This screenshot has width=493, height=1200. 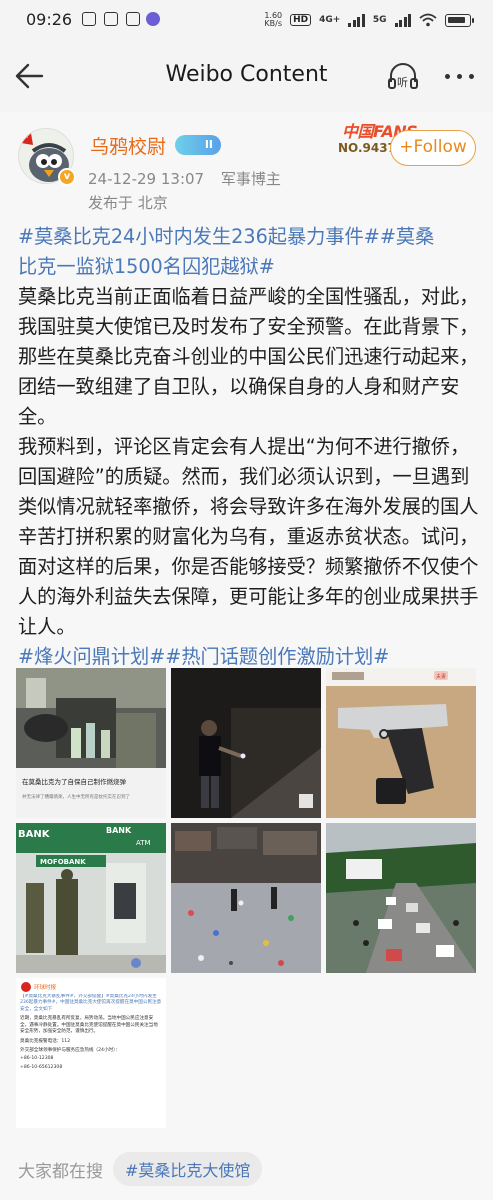 I want to click on wifi-icon, so click(x=428, y=20).